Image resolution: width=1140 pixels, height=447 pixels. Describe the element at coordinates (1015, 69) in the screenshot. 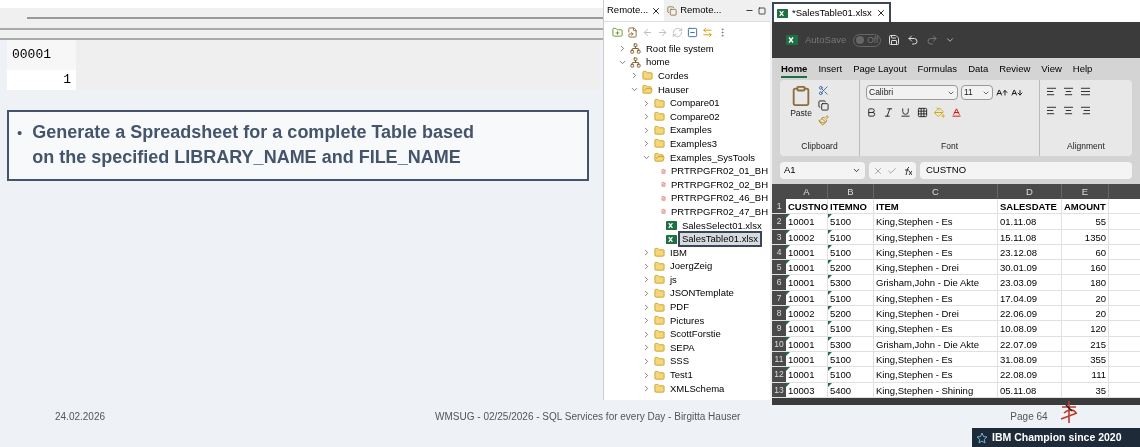

I see `ribbon-tab: Review` at that location.